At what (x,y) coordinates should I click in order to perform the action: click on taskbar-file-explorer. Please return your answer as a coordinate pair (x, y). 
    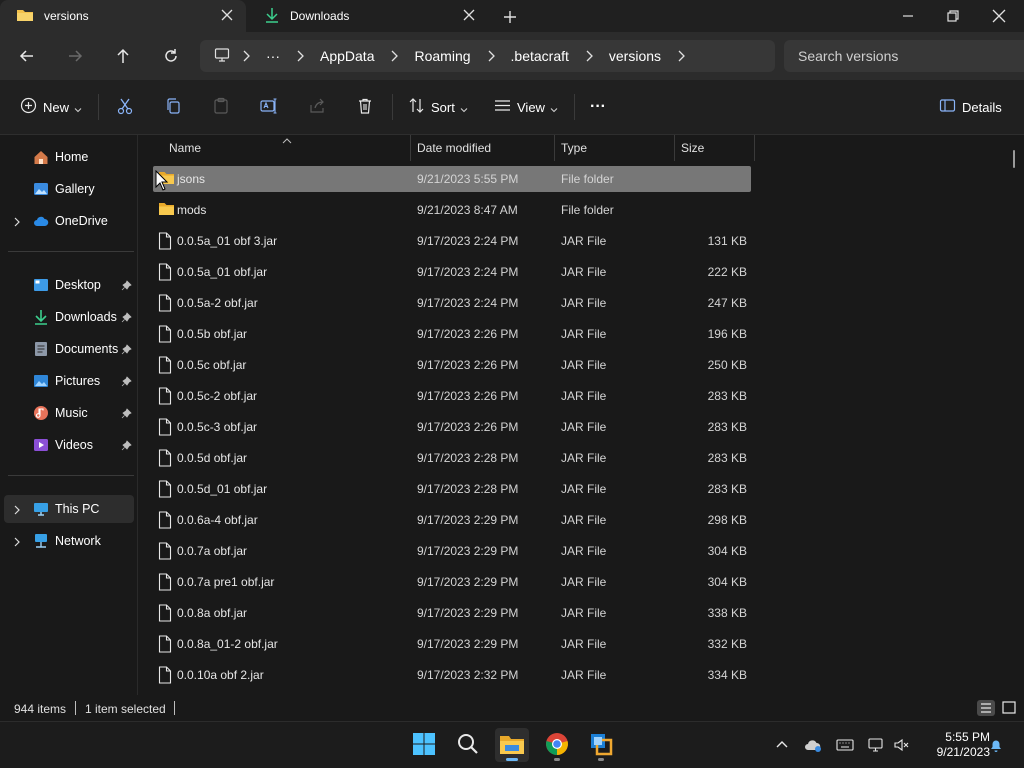
    Looking at the image, I should click on (512, 745).